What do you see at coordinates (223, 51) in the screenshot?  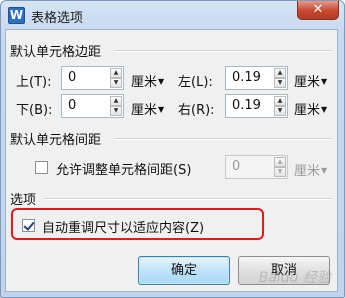 I see `margins-group-divider` at bounding box center [223, 51].